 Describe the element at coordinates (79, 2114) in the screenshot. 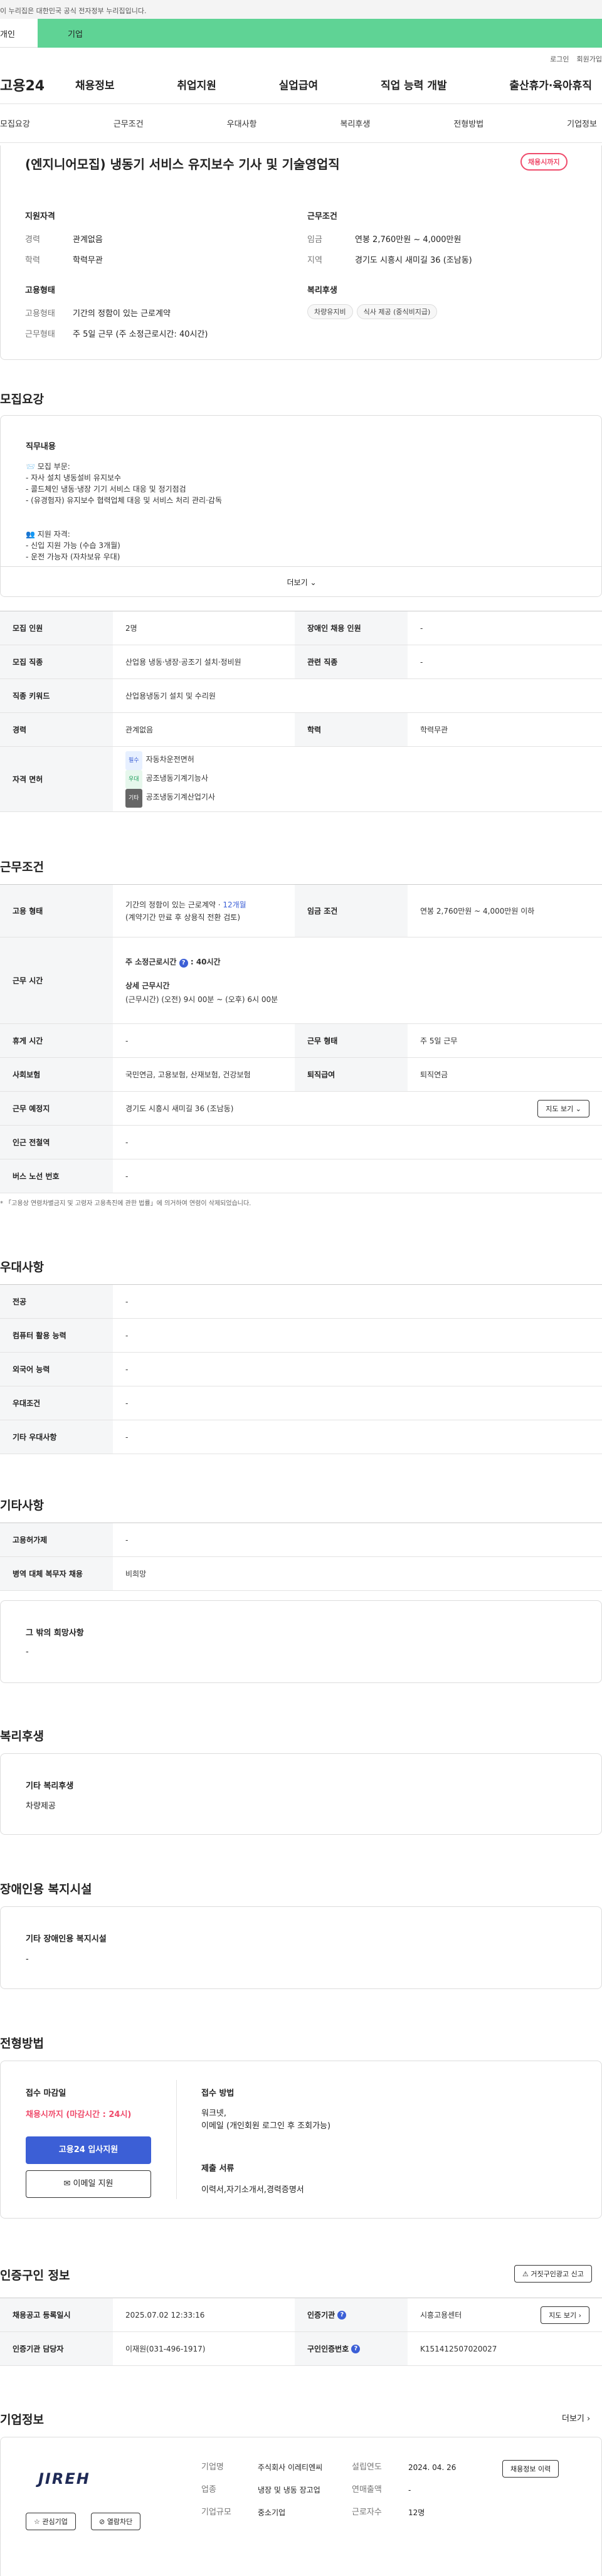

I see `deadline-value: 채용시까지 (마감시간 : 24시)` at that location.